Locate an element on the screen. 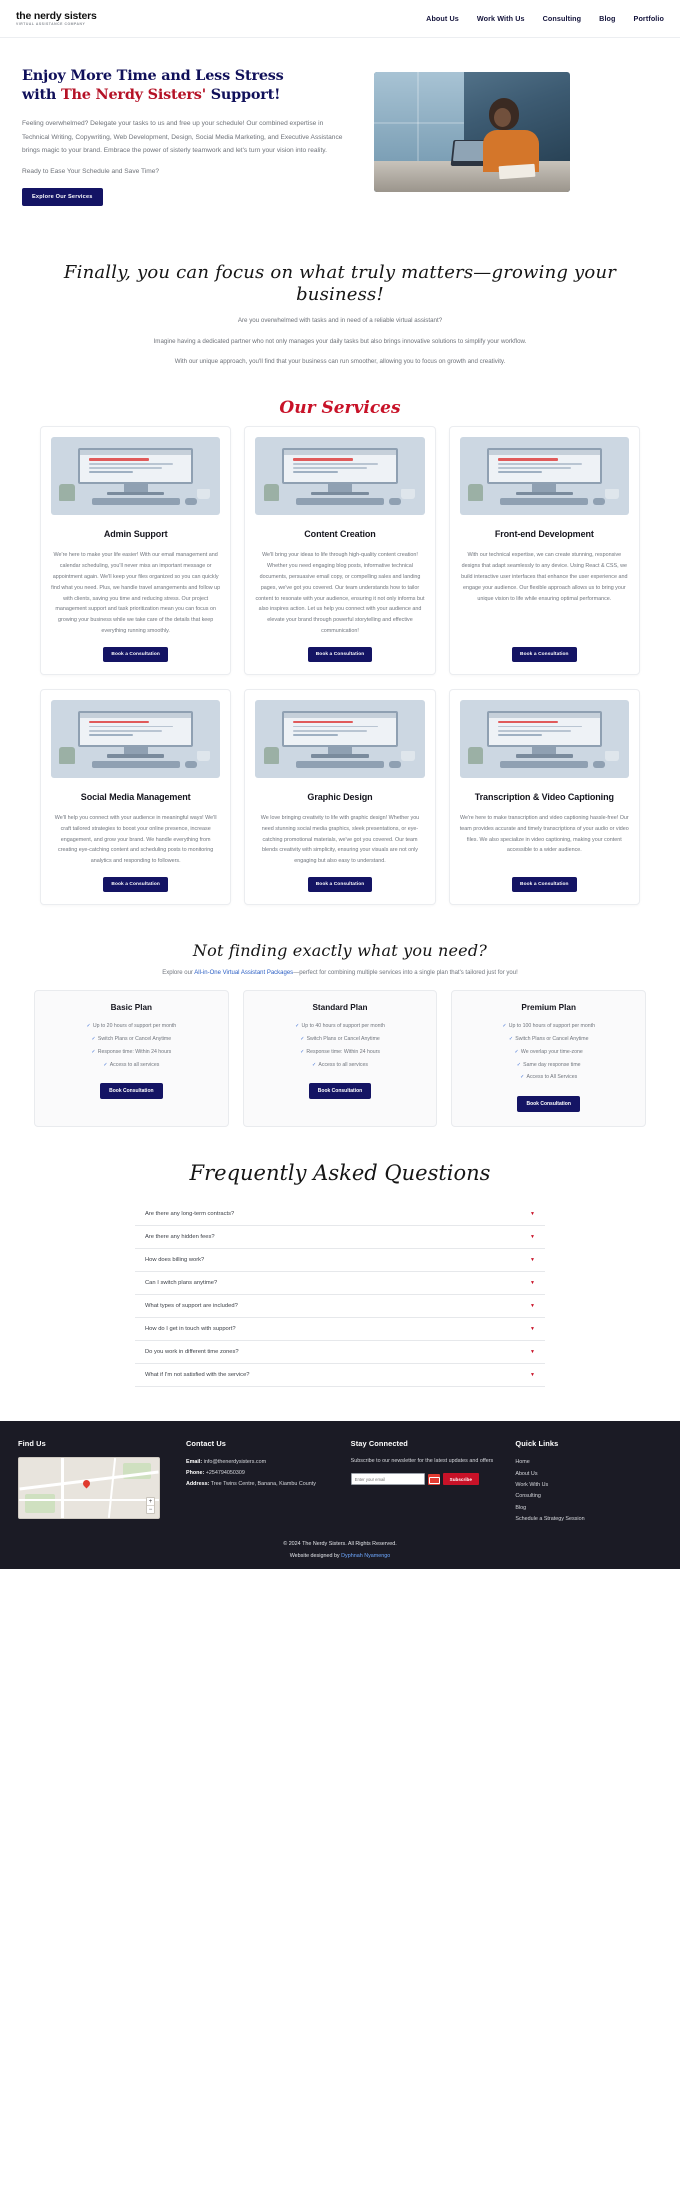 Image resolution: width=680 pixels, height=2194 pixels. faq-item: How do I get in touch with support? ▼ is located at coordinates (340, 1330).